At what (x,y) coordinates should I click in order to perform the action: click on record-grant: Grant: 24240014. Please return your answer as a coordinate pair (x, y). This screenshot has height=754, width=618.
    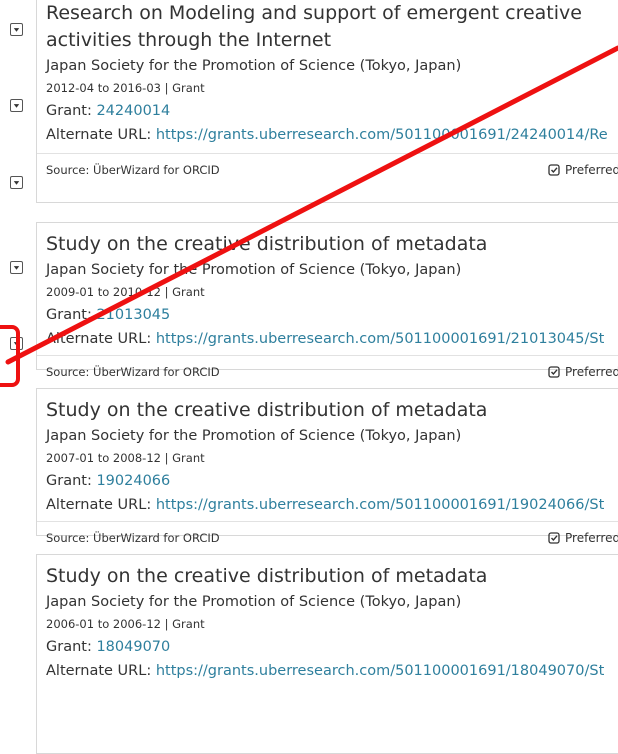
    Looking at the image, I should click on (332, 111).